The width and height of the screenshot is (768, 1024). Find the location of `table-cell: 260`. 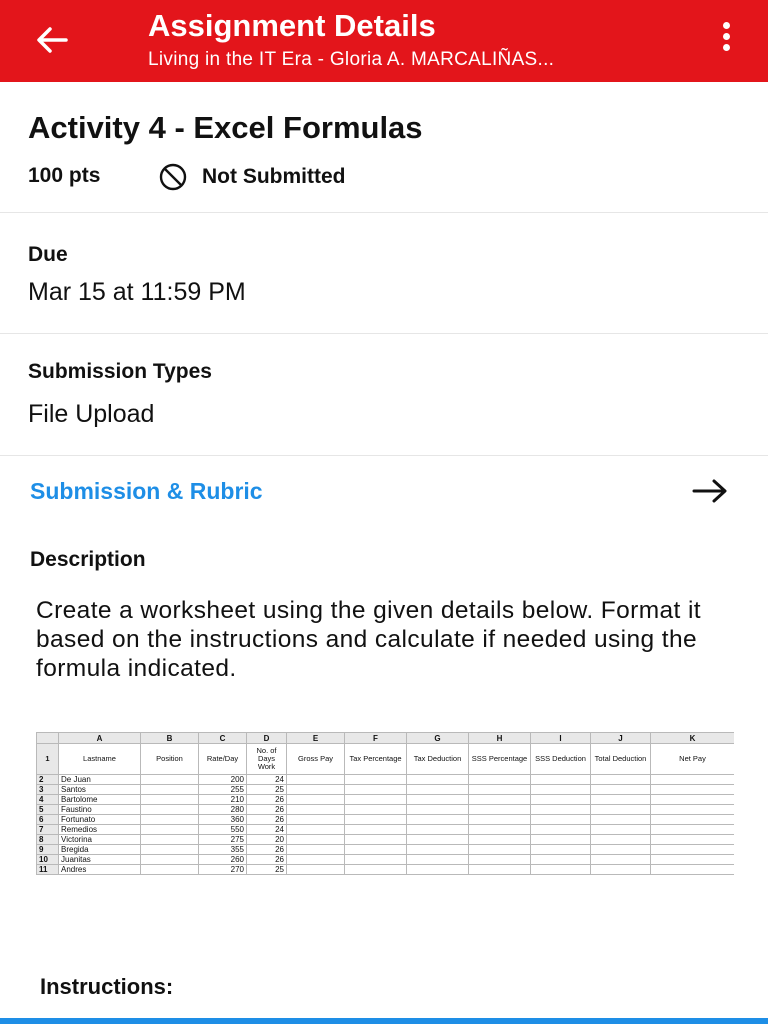

table-cell: 260 is located at coordinates (222, 859).